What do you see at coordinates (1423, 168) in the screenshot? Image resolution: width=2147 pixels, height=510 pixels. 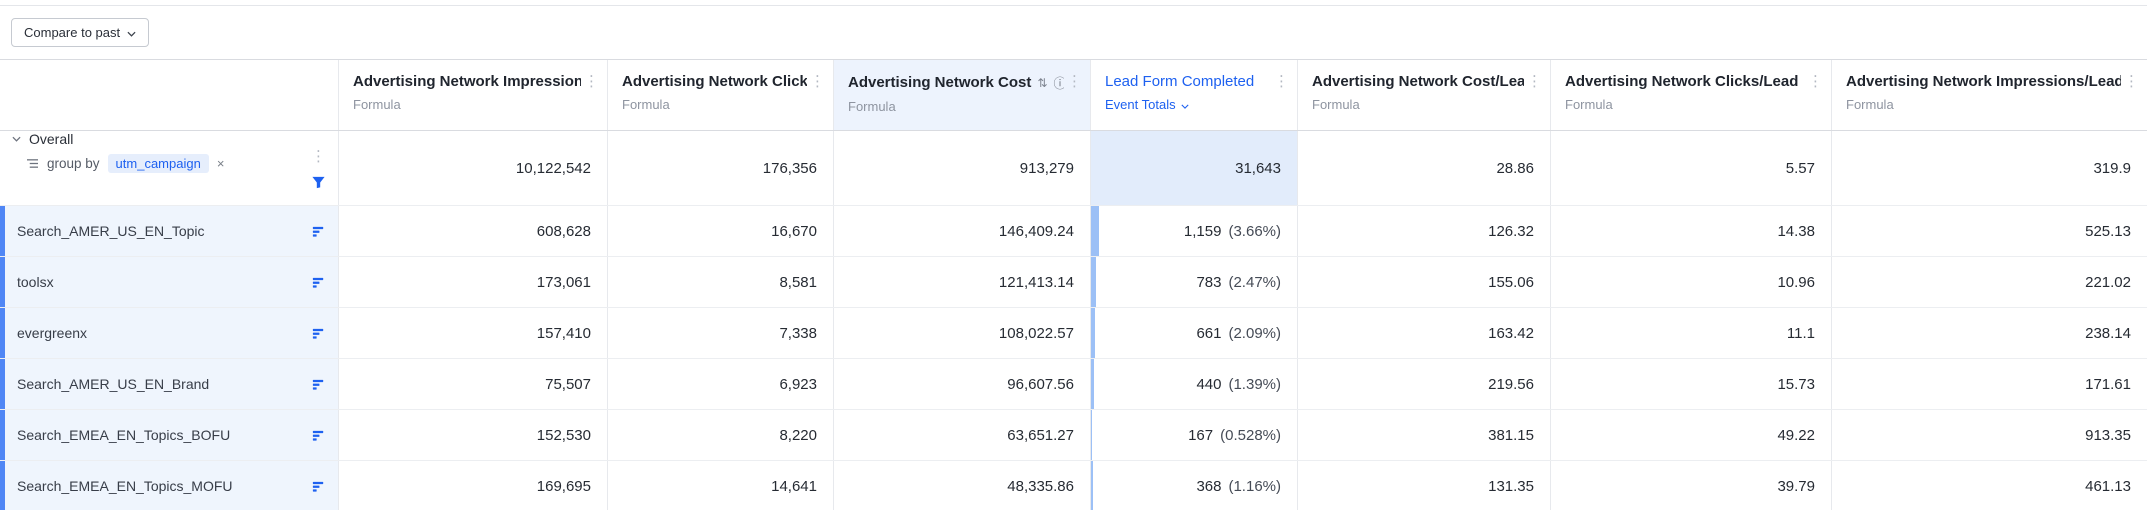 I see `metric-cell: 28.86` at bounding box center [1423, 168].